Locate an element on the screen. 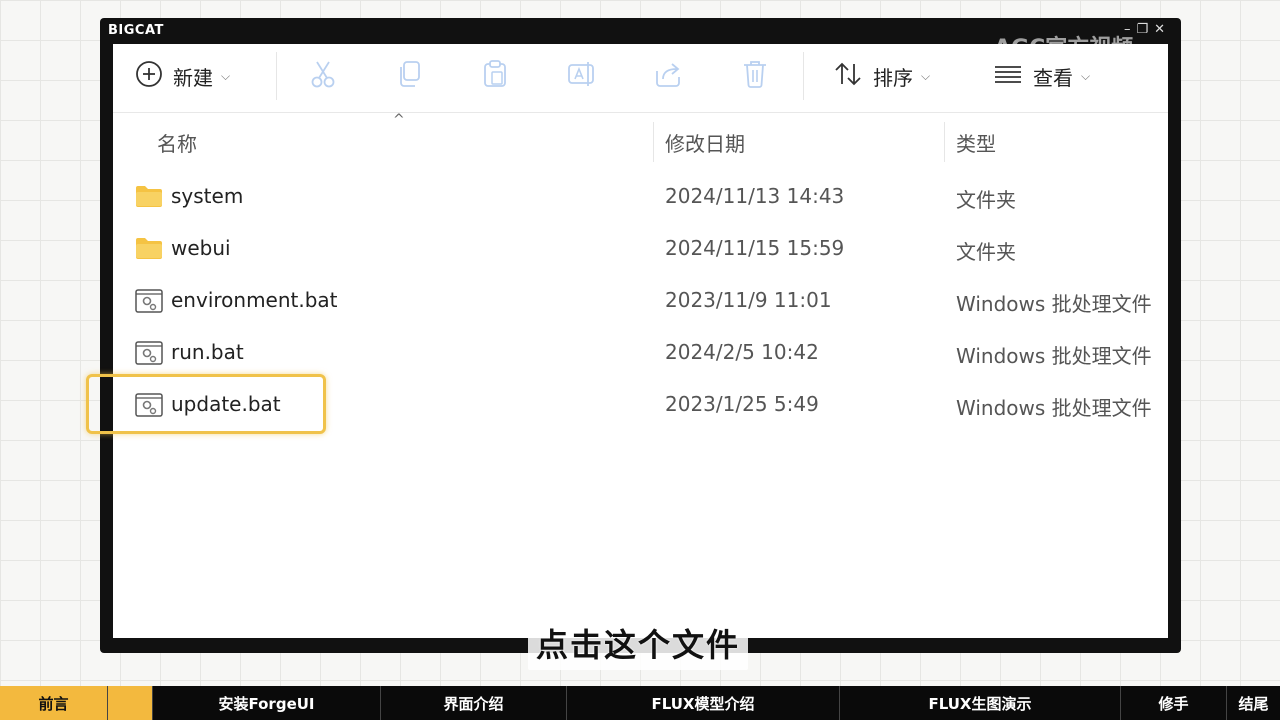 This screenshot has width=1280, height=720. sort-arrows-icon is located at coordinates (848, 76).